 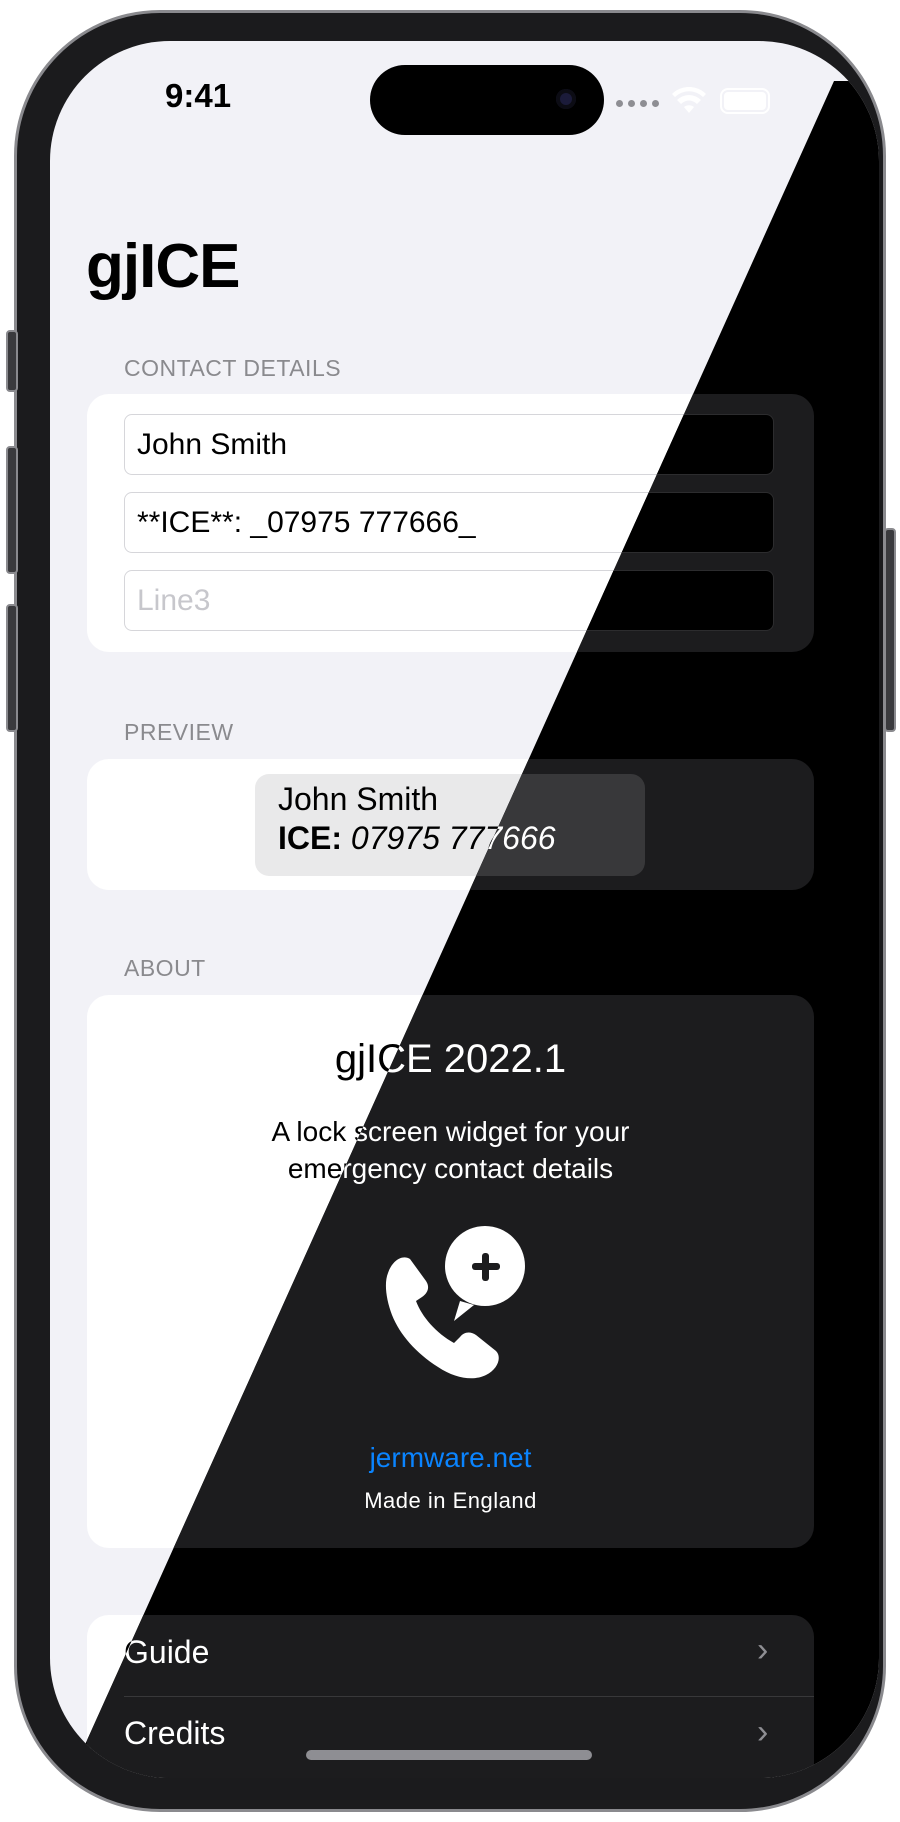 I want to click on volume-down-button, so click(x=12, y=668).